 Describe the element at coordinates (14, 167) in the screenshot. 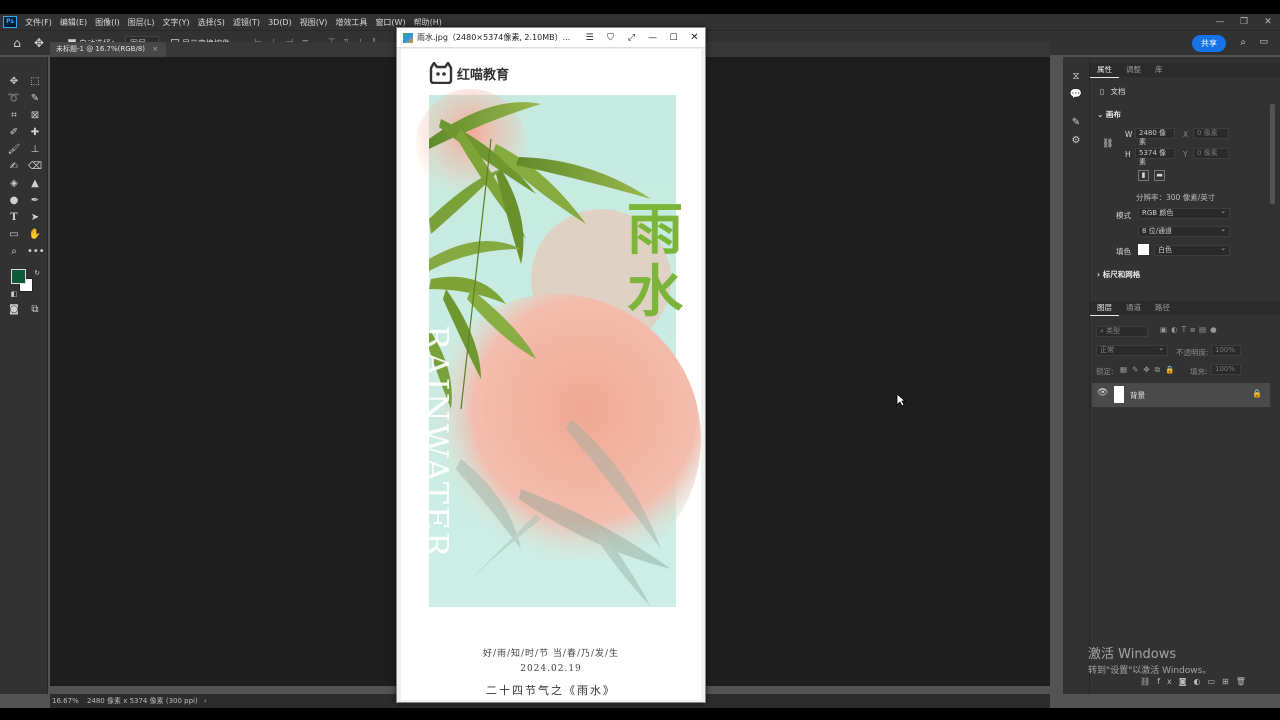

I see `history-brush-icon: ✍` at that location.